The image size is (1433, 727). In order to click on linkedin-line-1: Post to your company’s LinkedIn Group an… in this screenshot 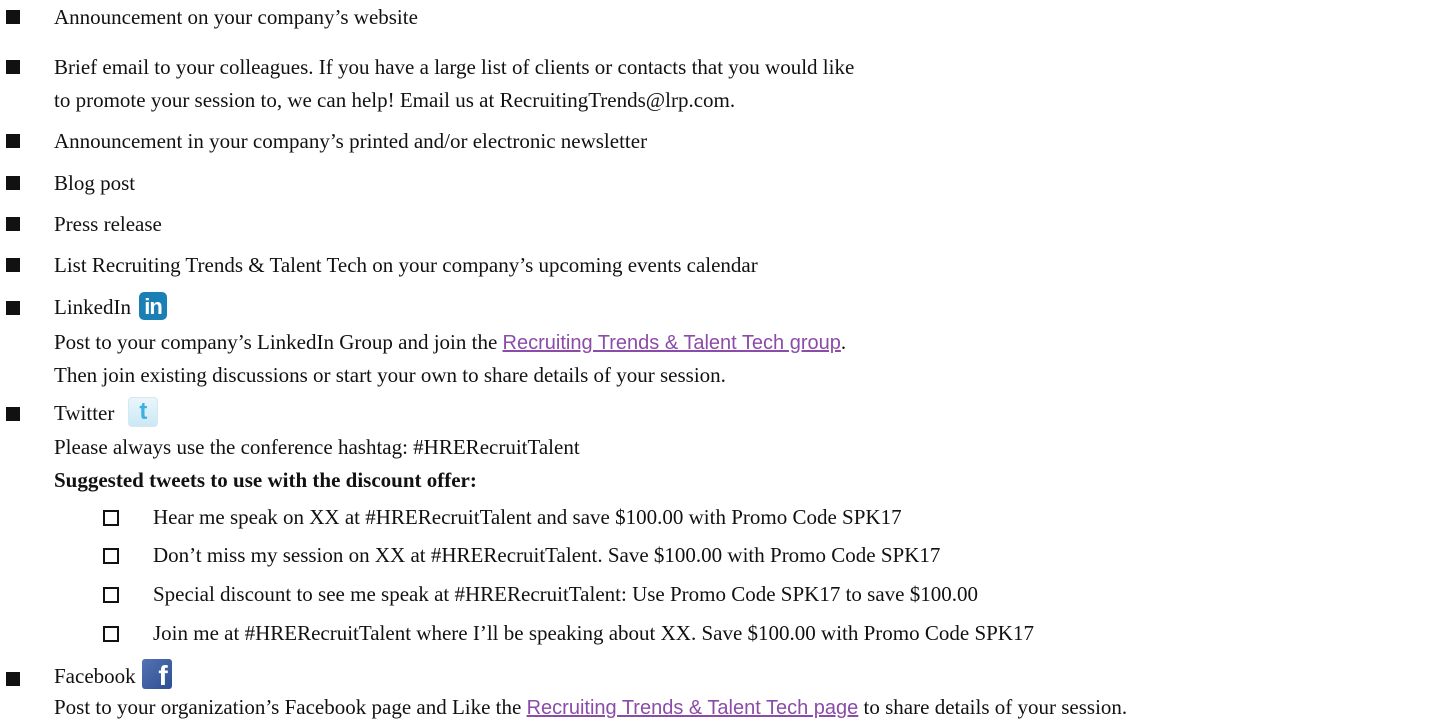, I will do `click(450, 342)`.